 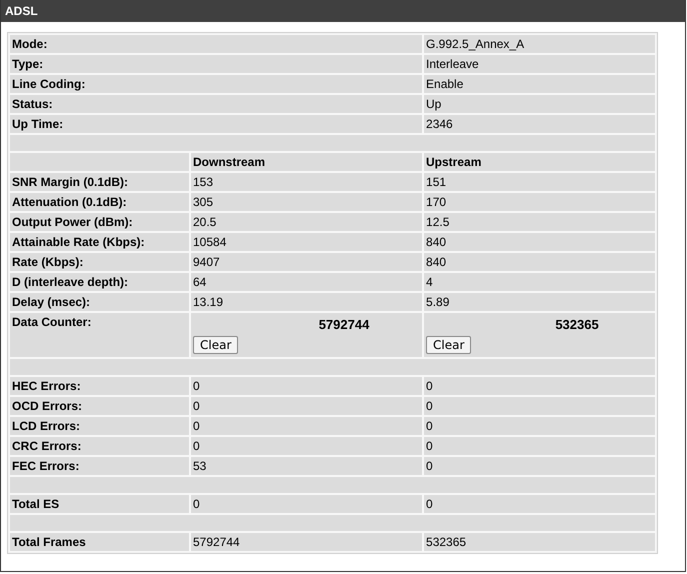 I want to click on value-cell: 53, so click(x=306, y=466).